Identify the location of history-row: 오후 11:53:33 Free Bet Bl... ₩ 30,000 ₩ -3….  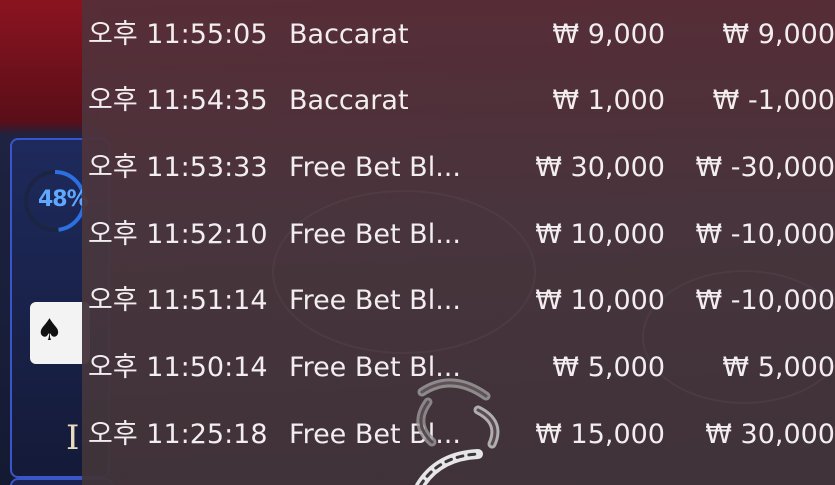
(458, 168).